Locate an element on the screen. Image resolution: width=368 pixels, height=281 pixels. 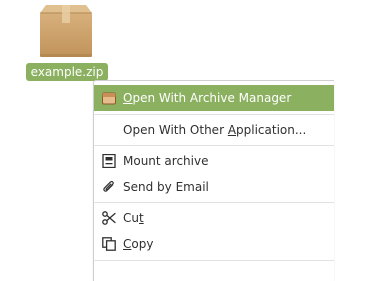
menu-item-open-with-archive-manager: Open With Archive Manager is located at coordinates (214, 98).